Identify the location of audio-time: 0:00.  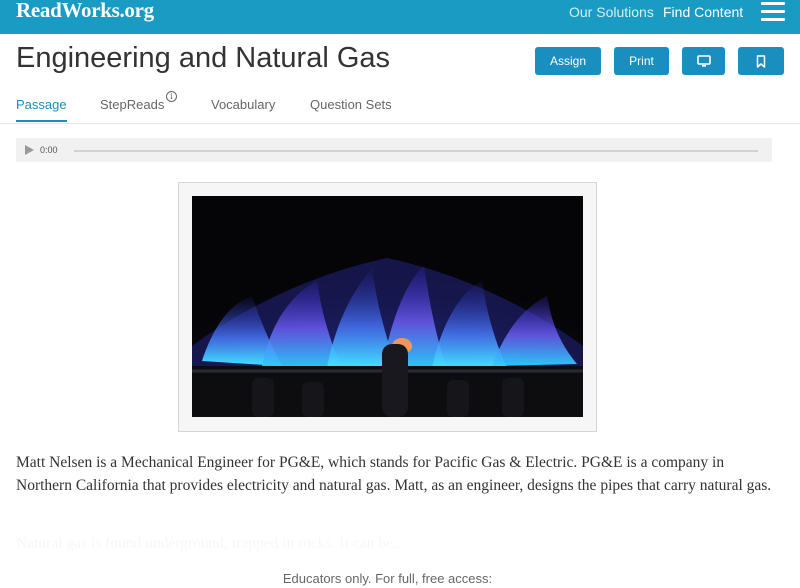
(49, 150).